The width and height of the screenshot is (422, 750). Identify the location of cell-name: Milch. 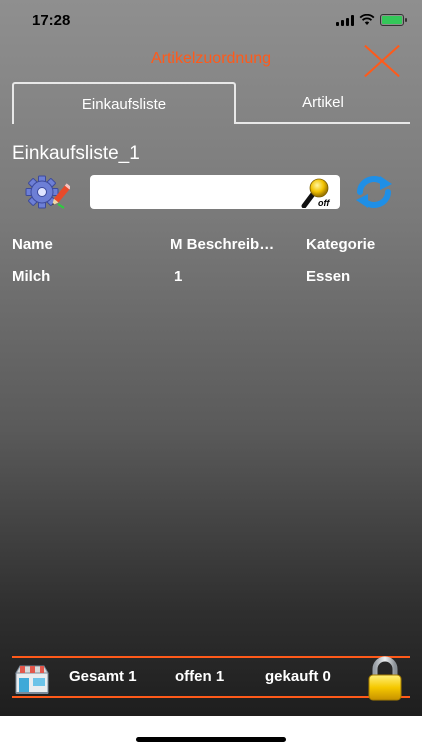
(31, 276).